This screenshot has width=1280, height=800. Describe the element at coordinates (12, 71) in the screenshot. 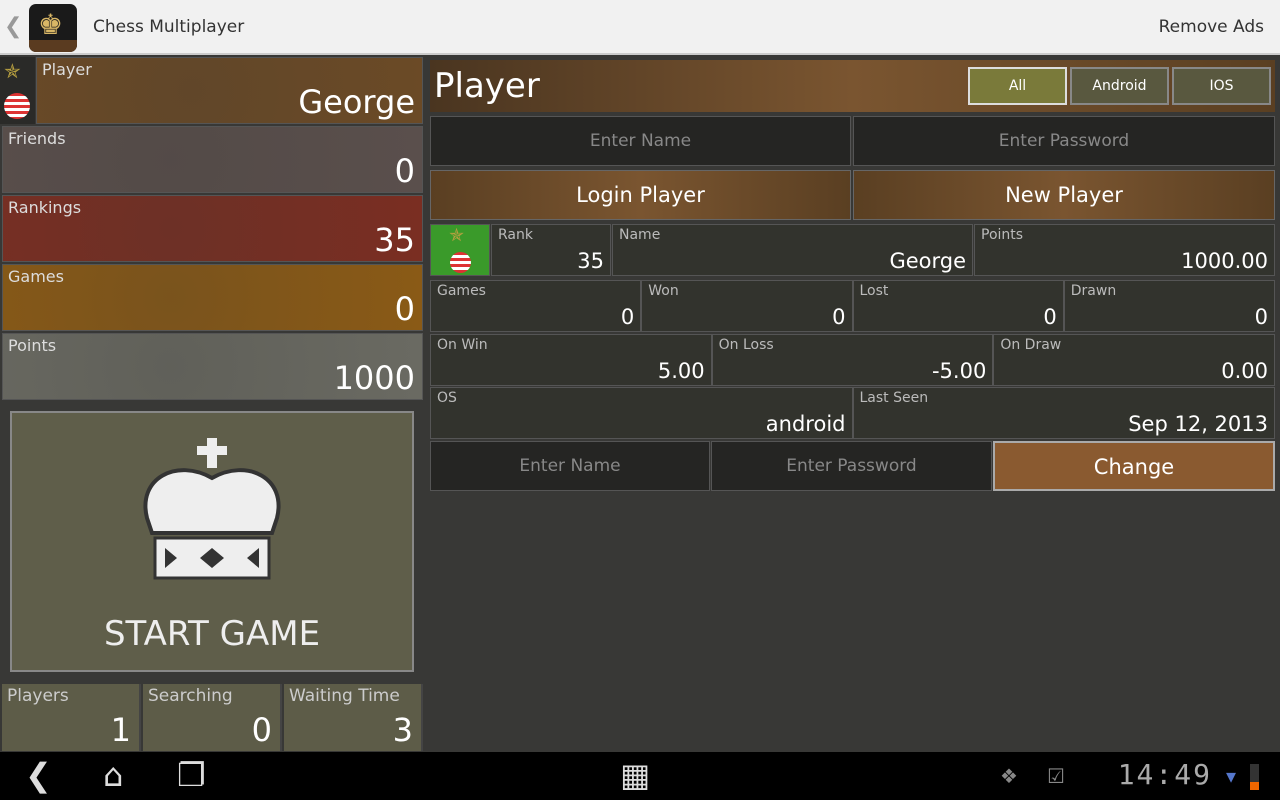

I see `stars-icon: ✯` at that location.